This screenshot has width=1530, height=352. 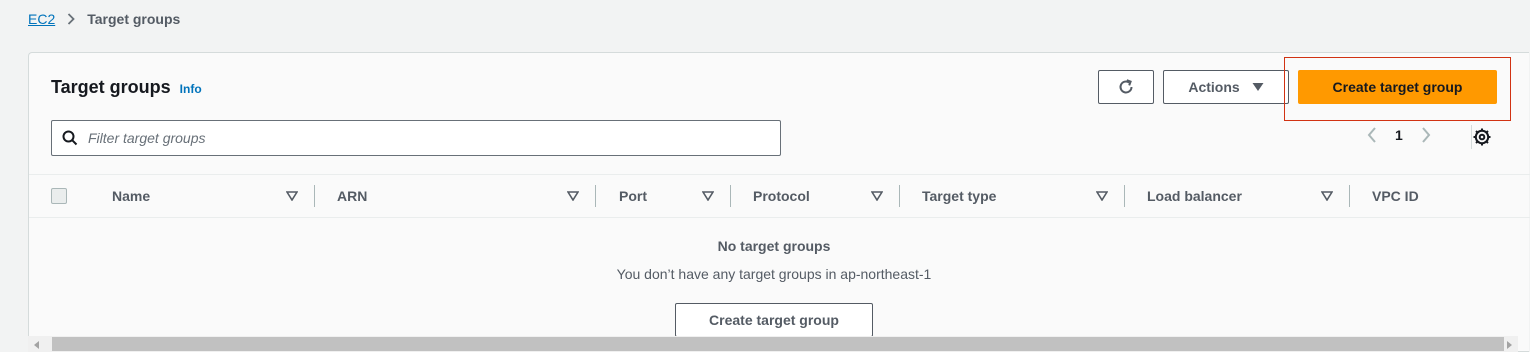 I want to click on info-link: Info, so click(x=191, y=89).